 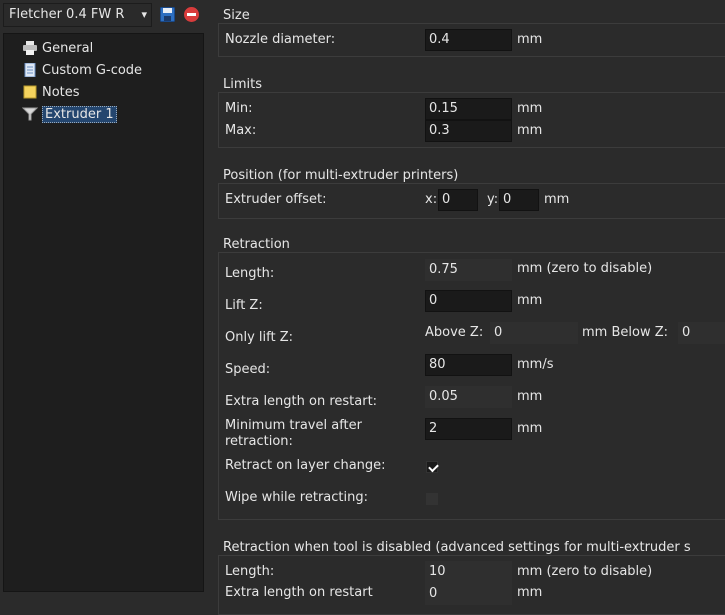 I want to click on group-title-size: Size, so click(x=236, y=15).